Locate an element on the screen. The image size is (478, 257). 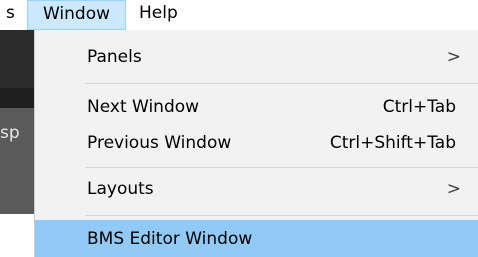
menu-item-previous-window-shortcut: Ctrl+Shift+Tab is located at coordinates (392, 143).